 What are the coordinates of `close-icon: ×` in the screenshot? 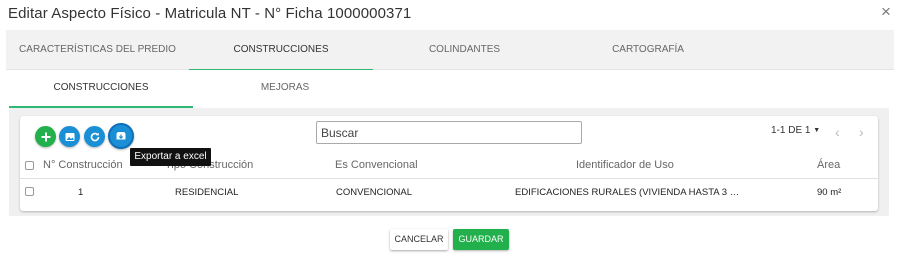 It's located at (886, 12).